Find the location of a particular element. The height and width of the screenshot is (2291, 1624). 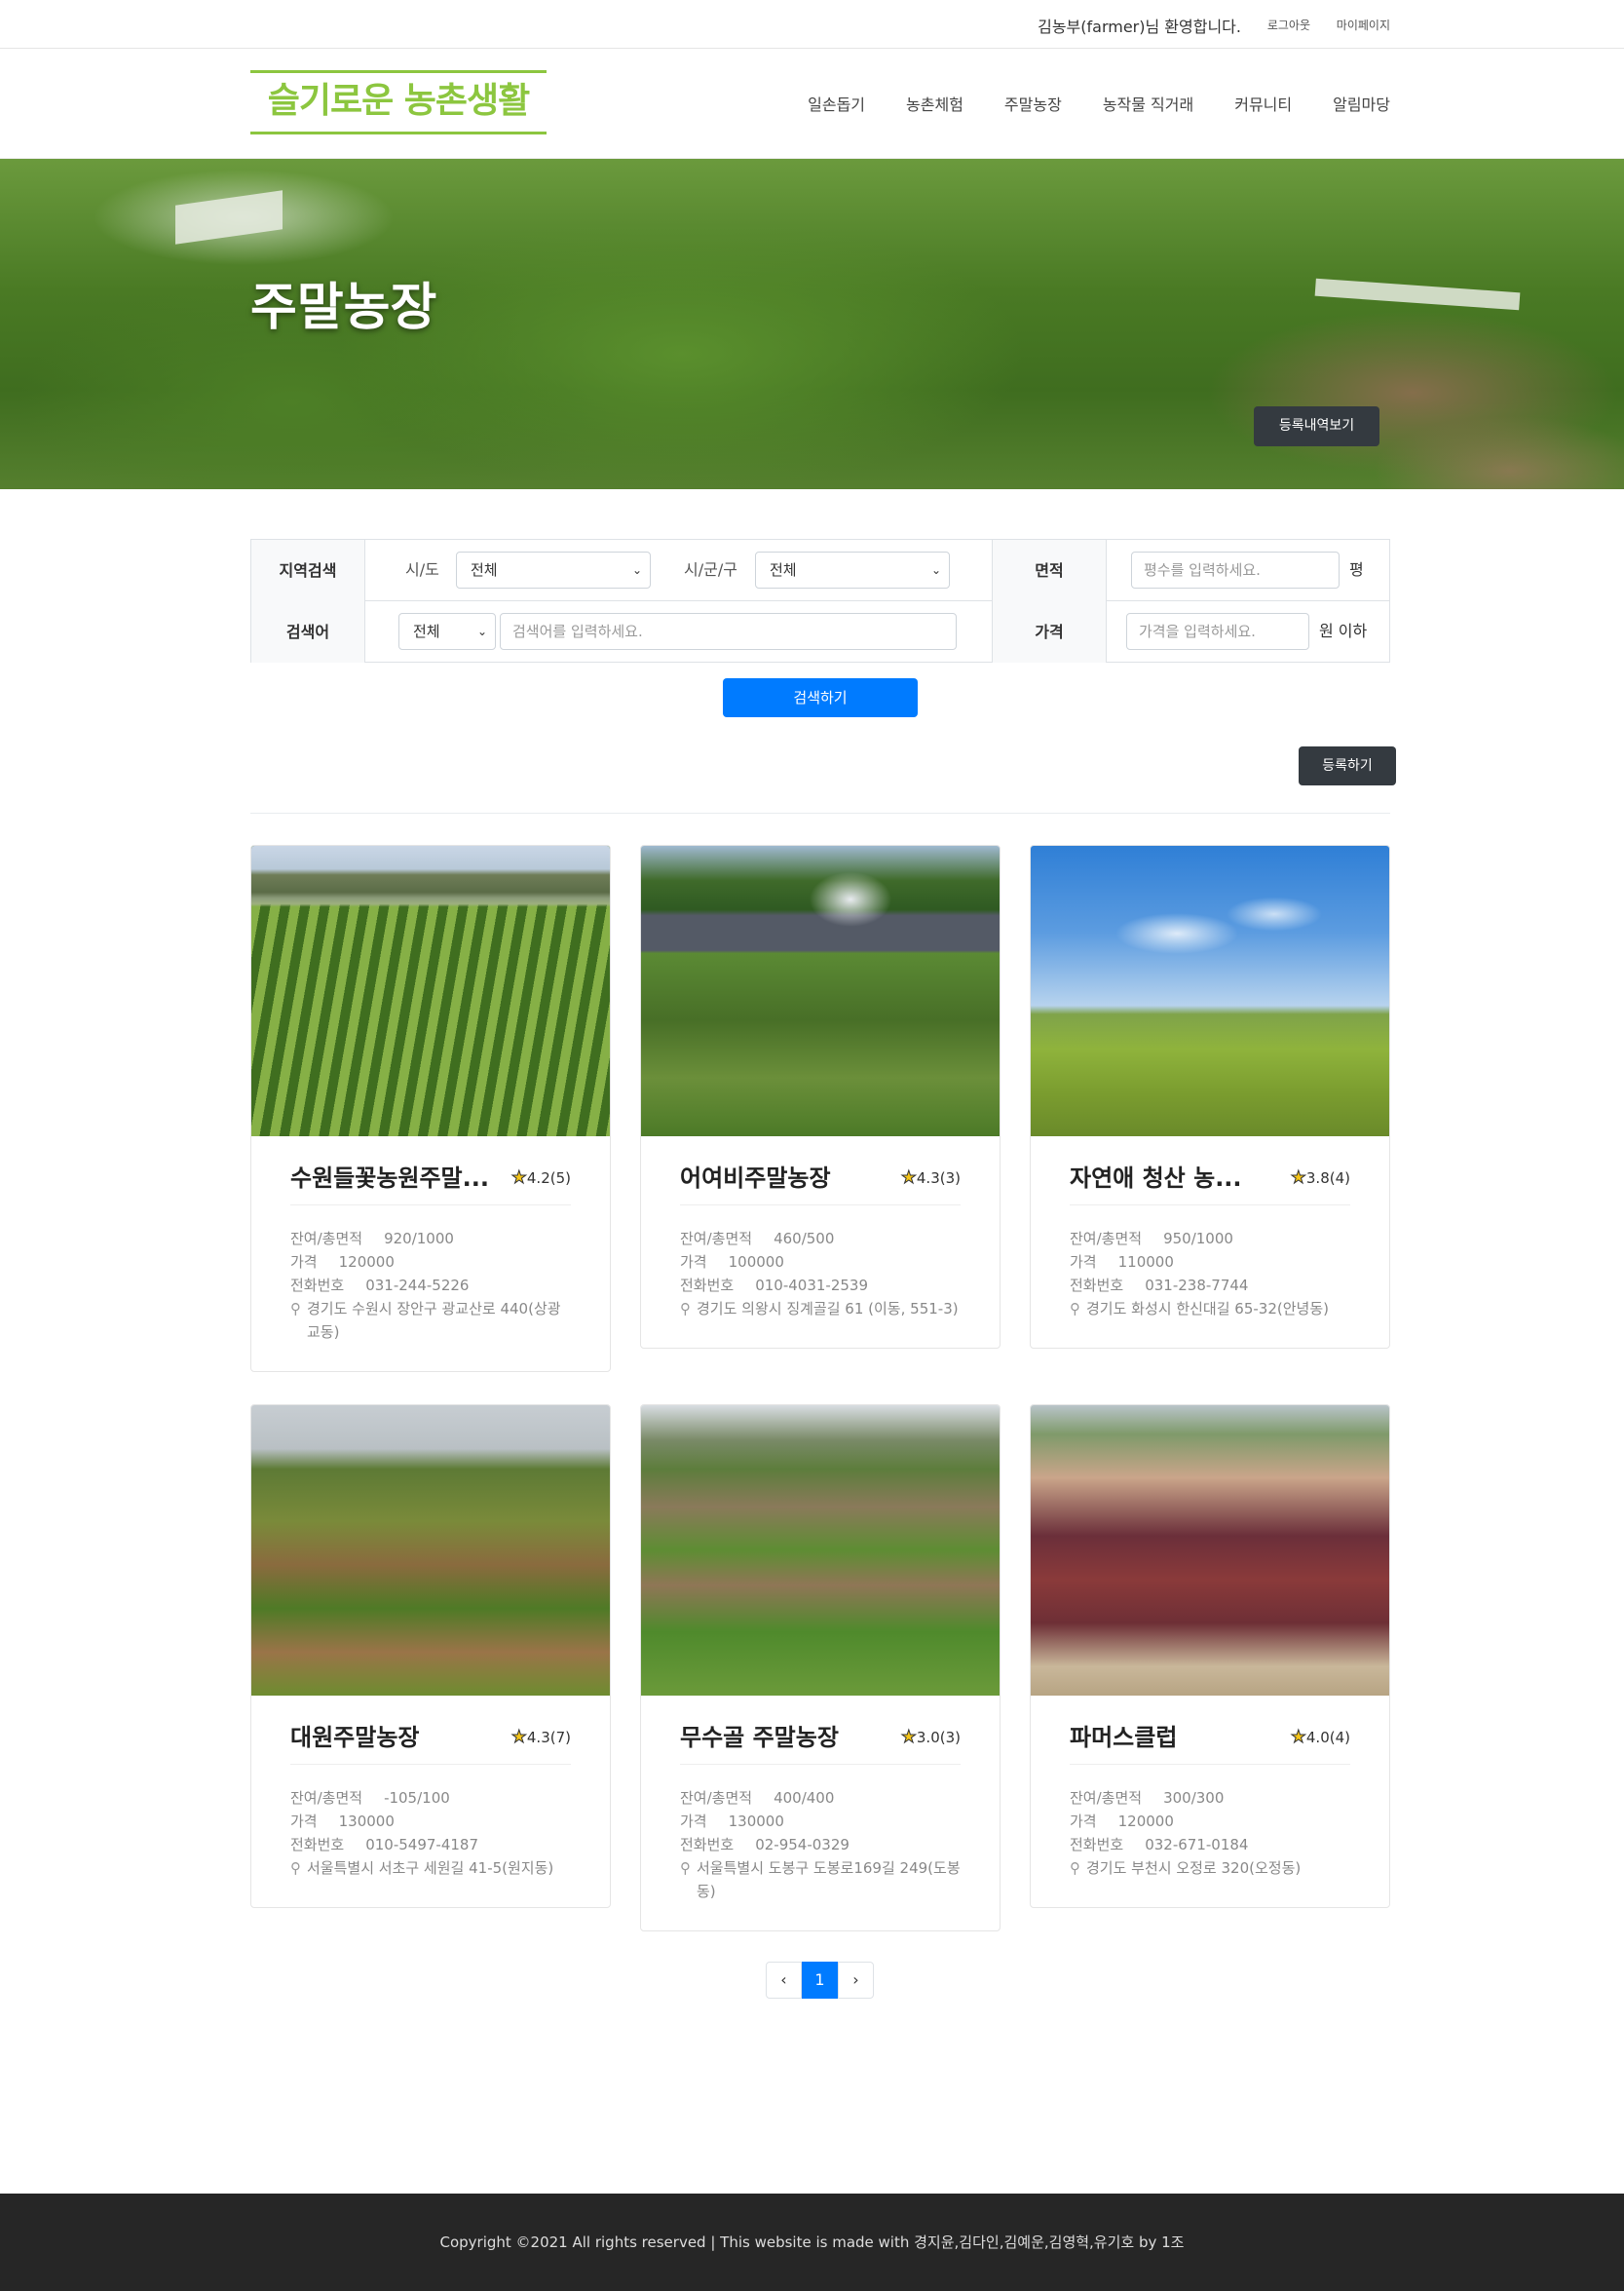

nav-item-community: 커뮤니티 is located at coordinates (1263, 103).